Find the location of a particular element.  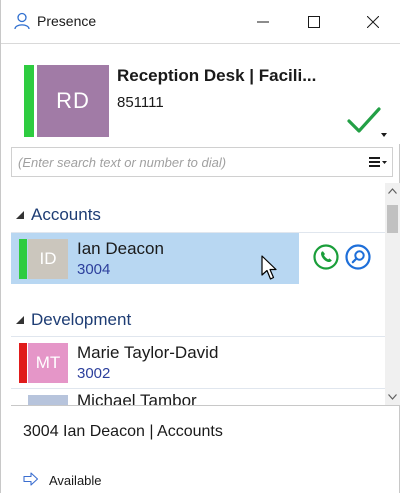

checkmark-icon is located at coordinates (364, 120).